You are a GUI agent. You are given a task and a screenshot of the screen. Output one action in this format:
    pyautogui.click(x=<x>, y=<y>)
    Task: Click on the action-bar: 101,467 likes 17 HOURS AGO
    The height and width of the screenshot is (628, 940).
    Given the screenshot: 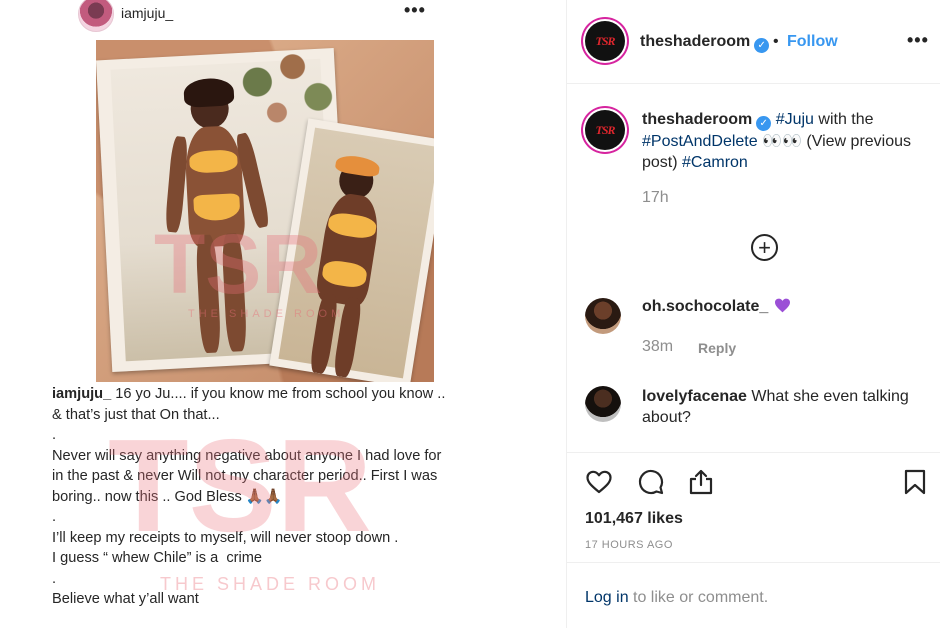 What is the action you would take?
    pyautogui.click(x=753, y=506)
    